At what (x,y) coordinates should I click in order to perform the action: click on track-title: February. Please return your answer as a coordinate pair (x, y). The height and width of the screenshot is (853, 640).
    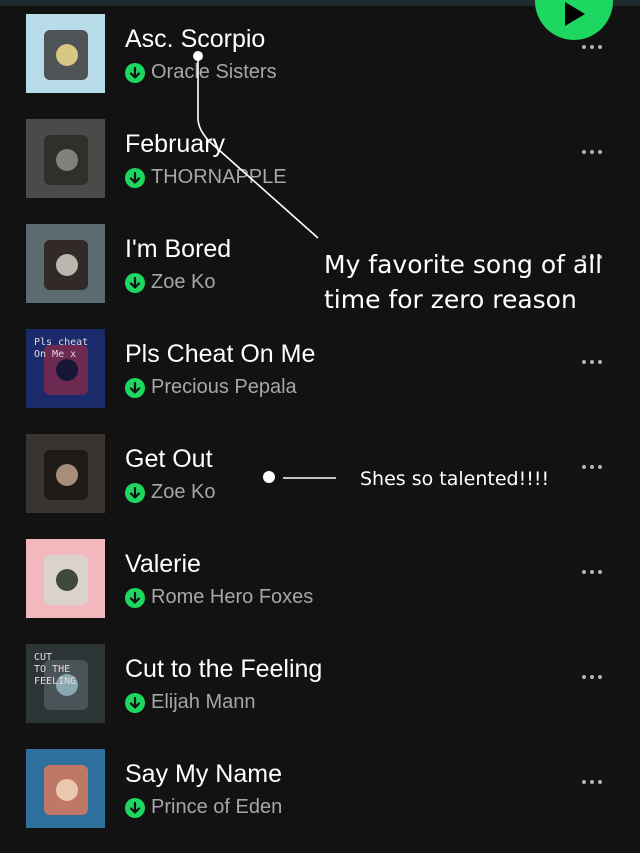
    Looking at the image, I should click on (175, 144).